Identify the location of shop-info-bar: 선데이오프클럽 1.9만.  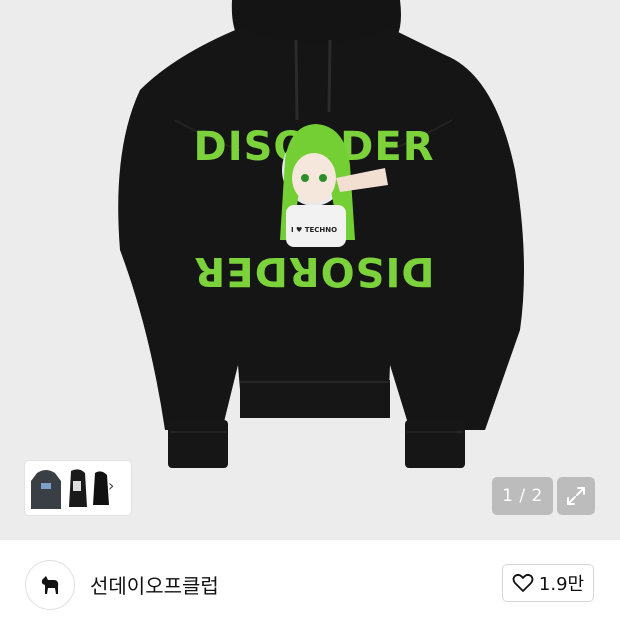
(310, 580).